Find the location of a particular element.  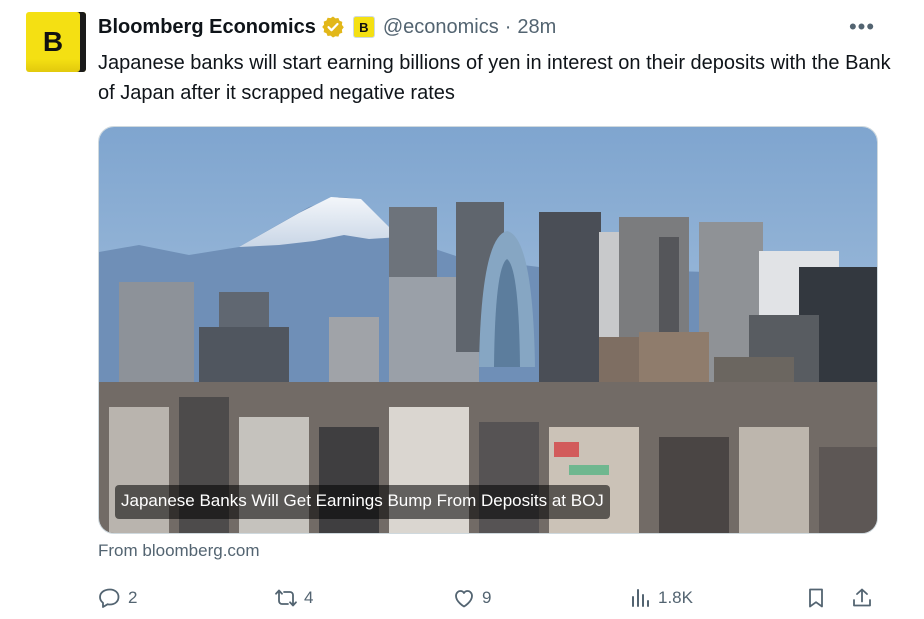

affiliate-badge: B is located at coordinates (363, 27).